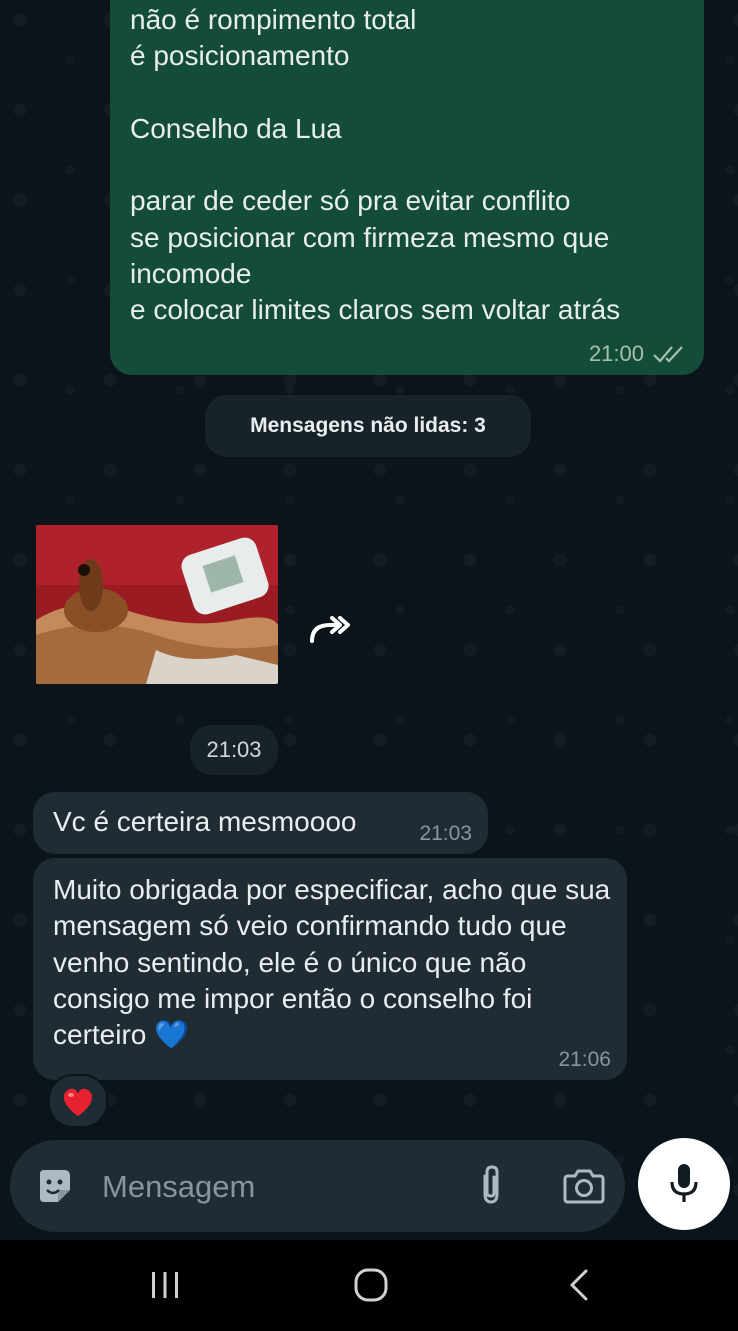 The height and width of the screenshot is (1331, 738). Describe the element at coordinates (205, 821) in the screenshot. I see `incoming-message-text: Vc é certeira mesmoooo` at that location.